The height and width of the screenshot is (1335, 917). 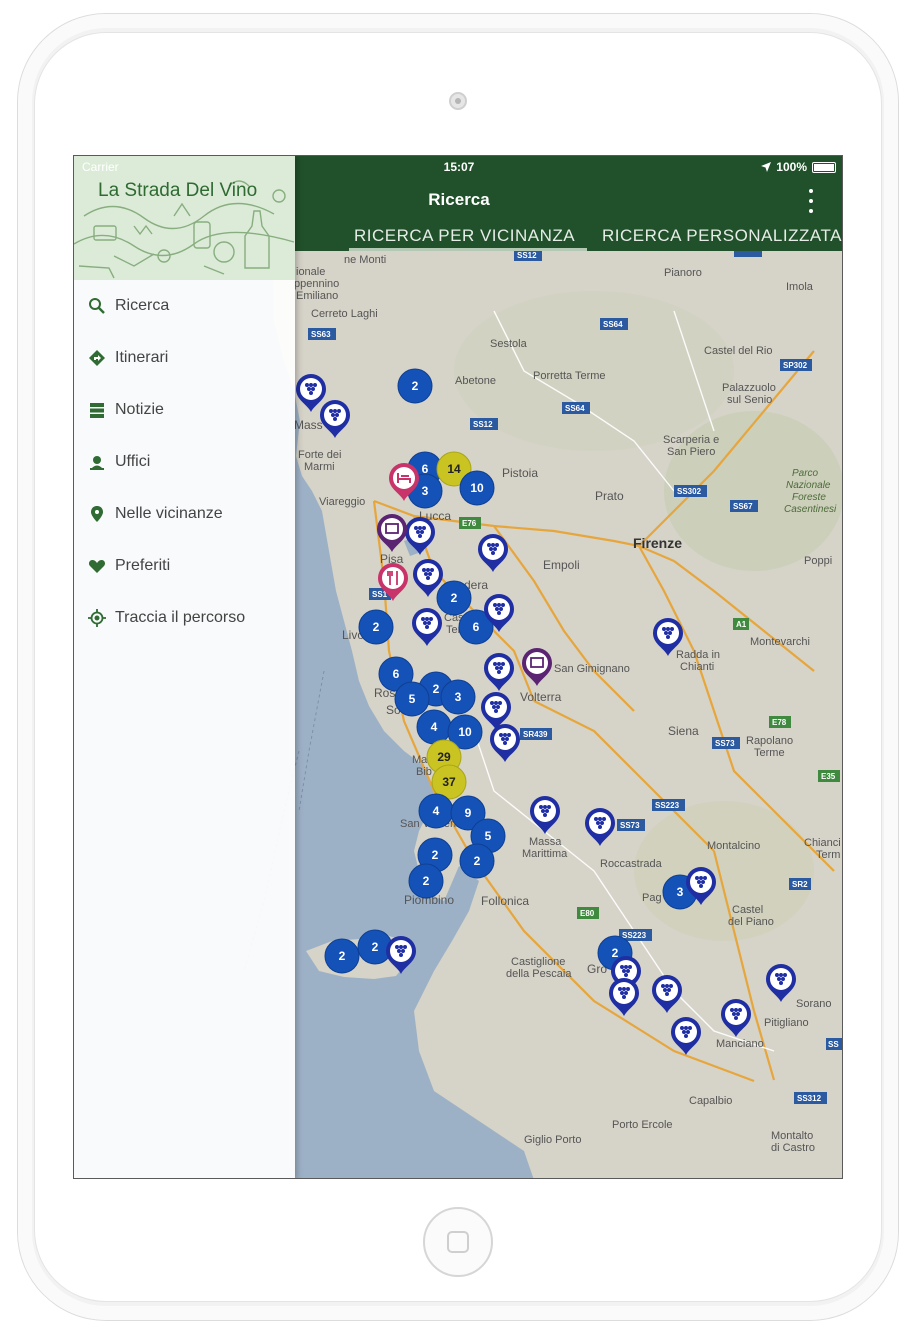 I want to click on drawer-title: La Strada Del Vino, so click(x=178, y=190).